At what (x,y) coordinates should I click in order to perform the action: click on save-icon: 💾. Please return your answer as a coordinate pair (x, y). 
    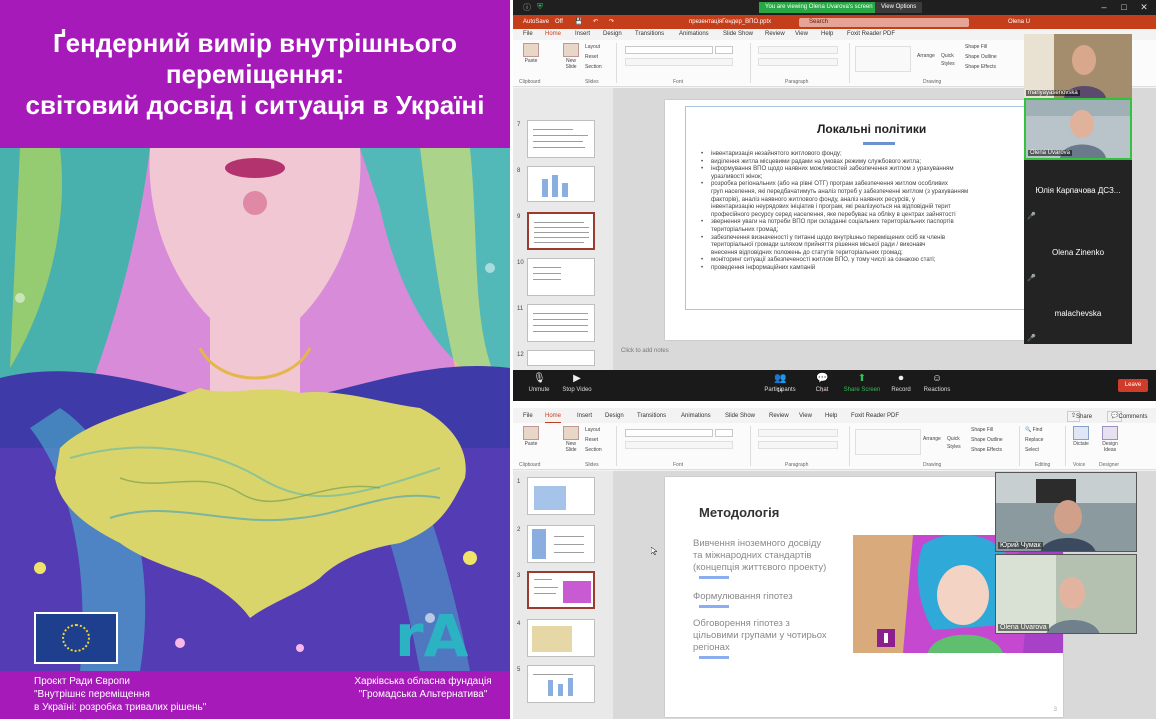
    Looking at the image, I should click on (578, 22).